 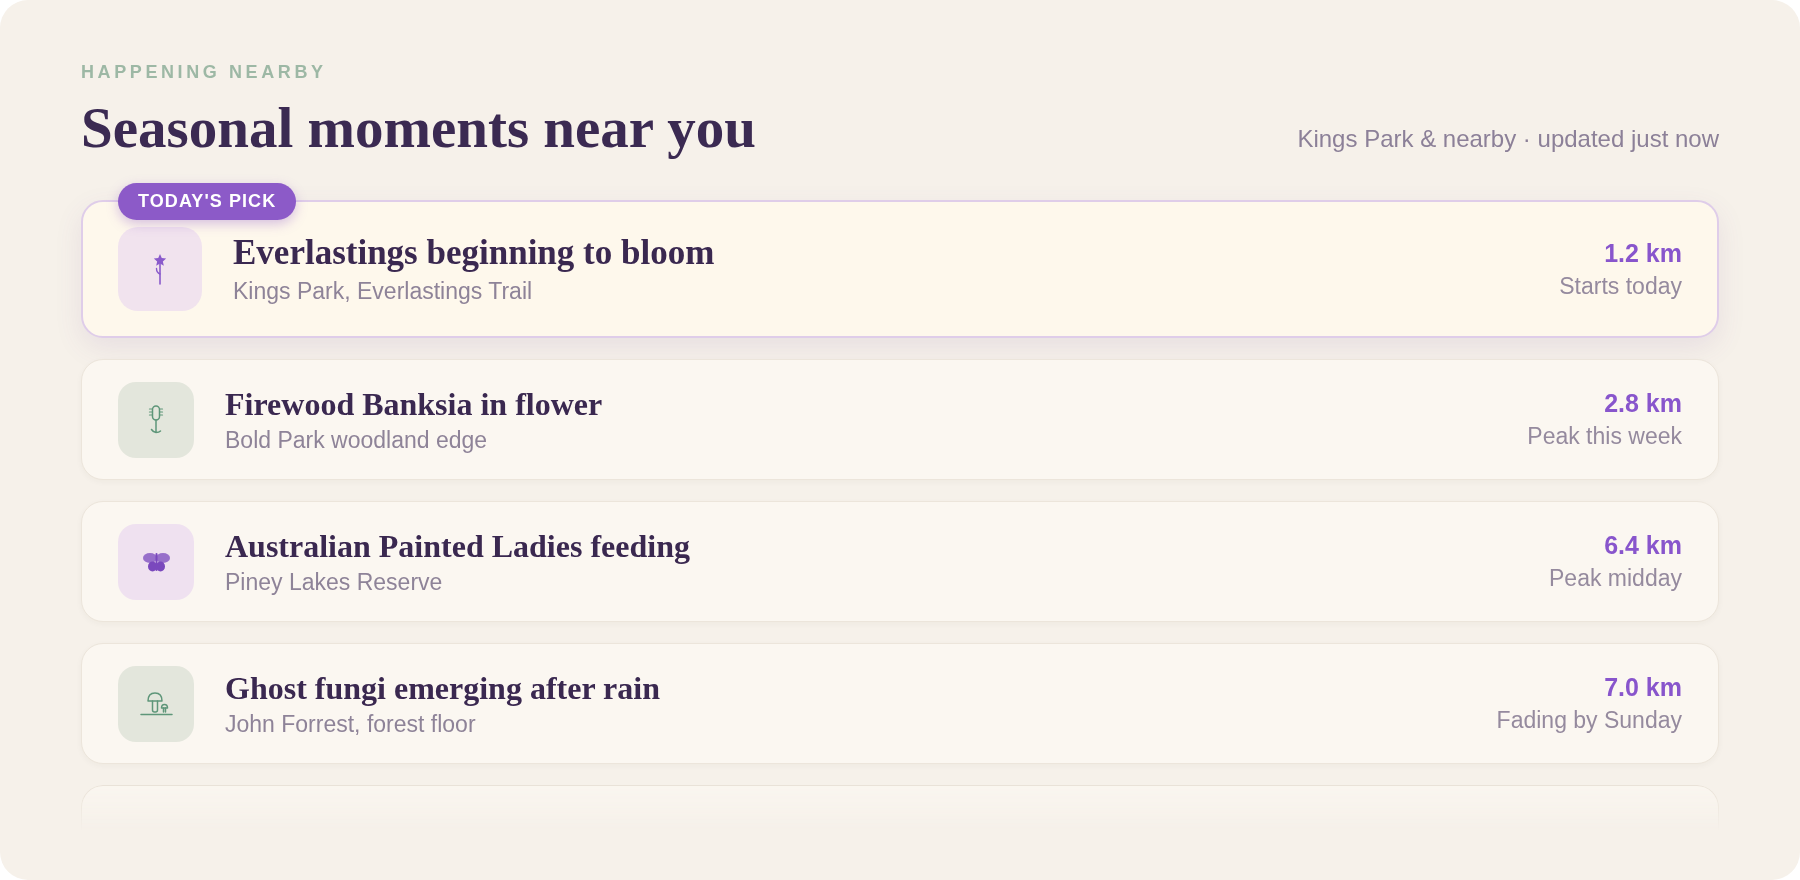 What do you see at coordinates (356, 440) in the screenshot?
I see `event-location: Bold Park woodland edge` at bounding box center [356, 440].